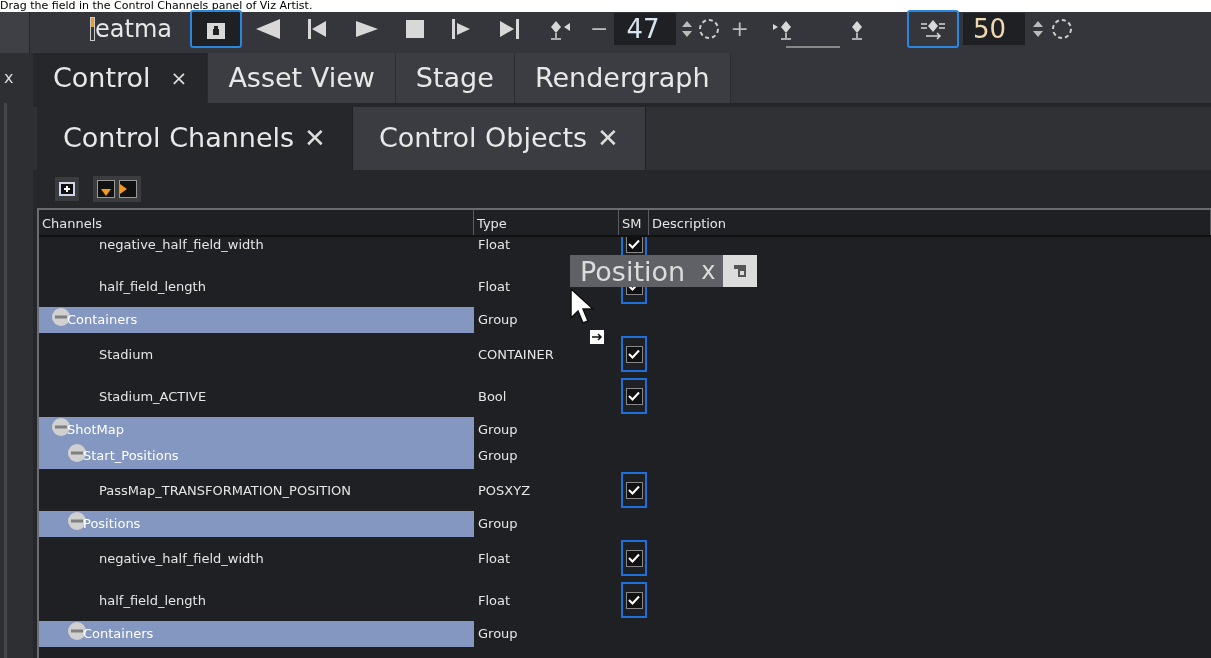 The image size is (1211, 658). I want to click on panel-tab: Control Channels ✕, so click(195, 138).